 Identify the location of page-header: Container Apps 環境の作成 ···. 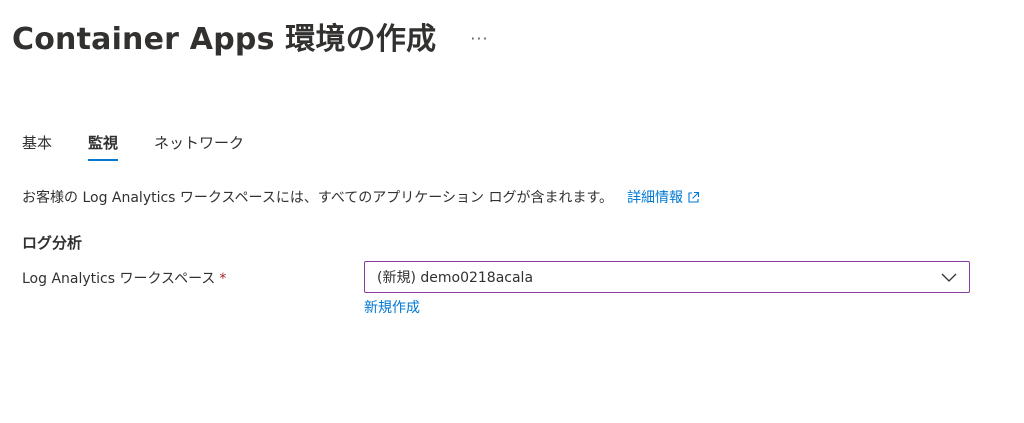
(250, 36).